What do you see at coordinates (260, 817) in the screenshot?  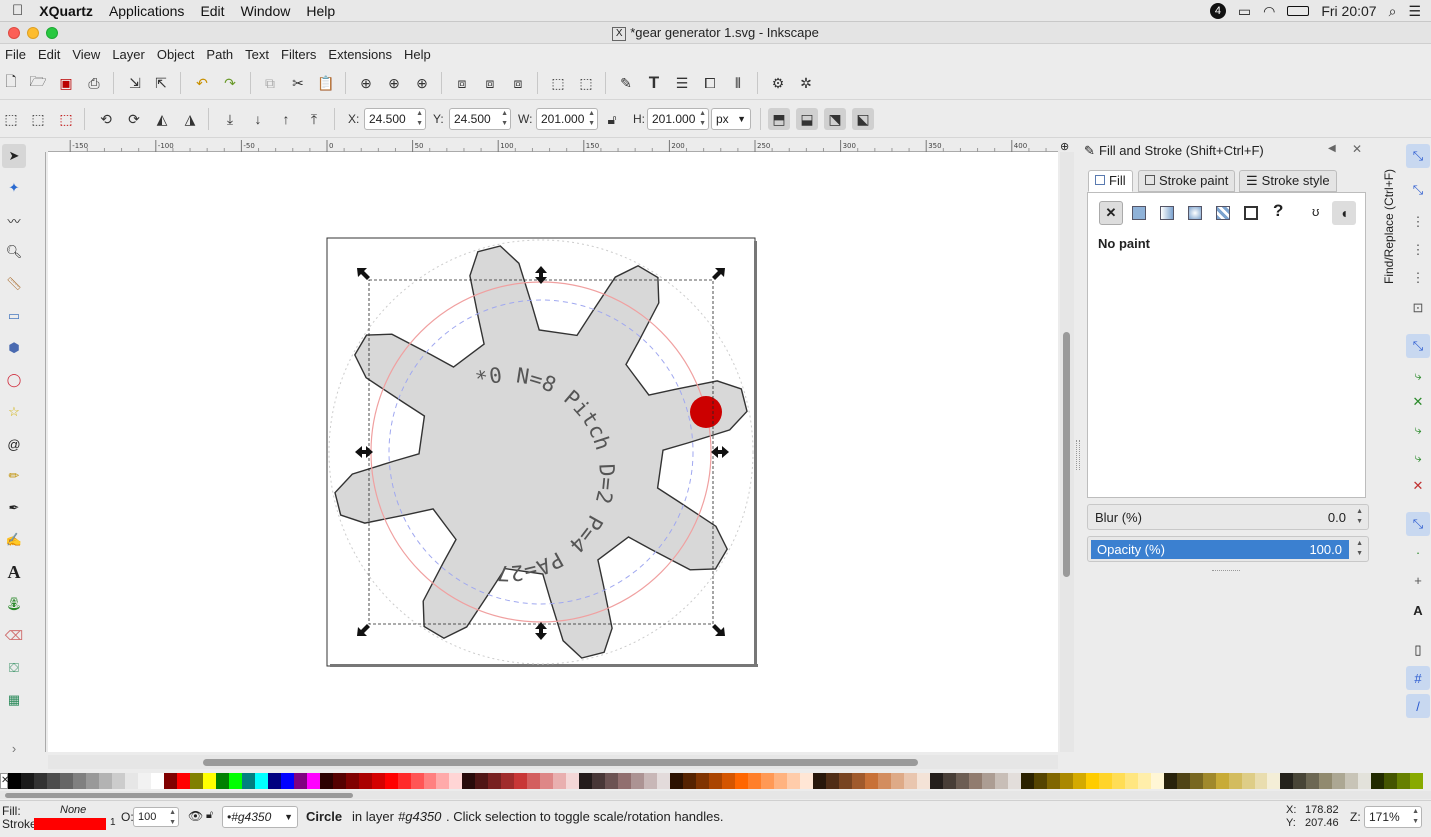 I see `layer-select: •#g4350 ▼` at bounding box center [260, 817].